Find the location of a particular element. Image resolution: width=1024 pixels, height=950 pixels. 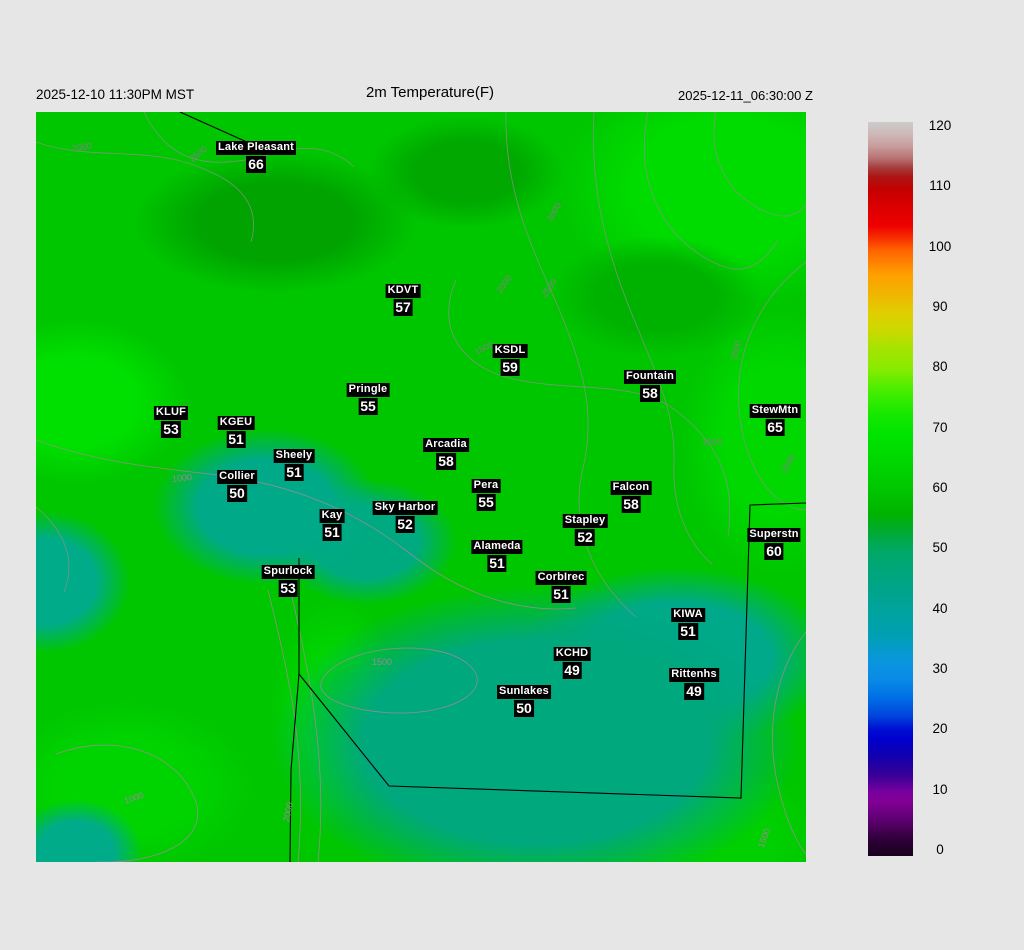

station-alameda: Alameda 51 is located at coordinates (497, 554).